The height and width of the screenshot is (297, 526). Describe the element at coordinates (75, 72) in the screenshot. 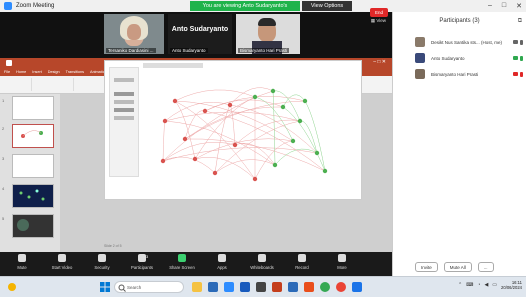

I see `ppt-tab: Transitions` at that location.